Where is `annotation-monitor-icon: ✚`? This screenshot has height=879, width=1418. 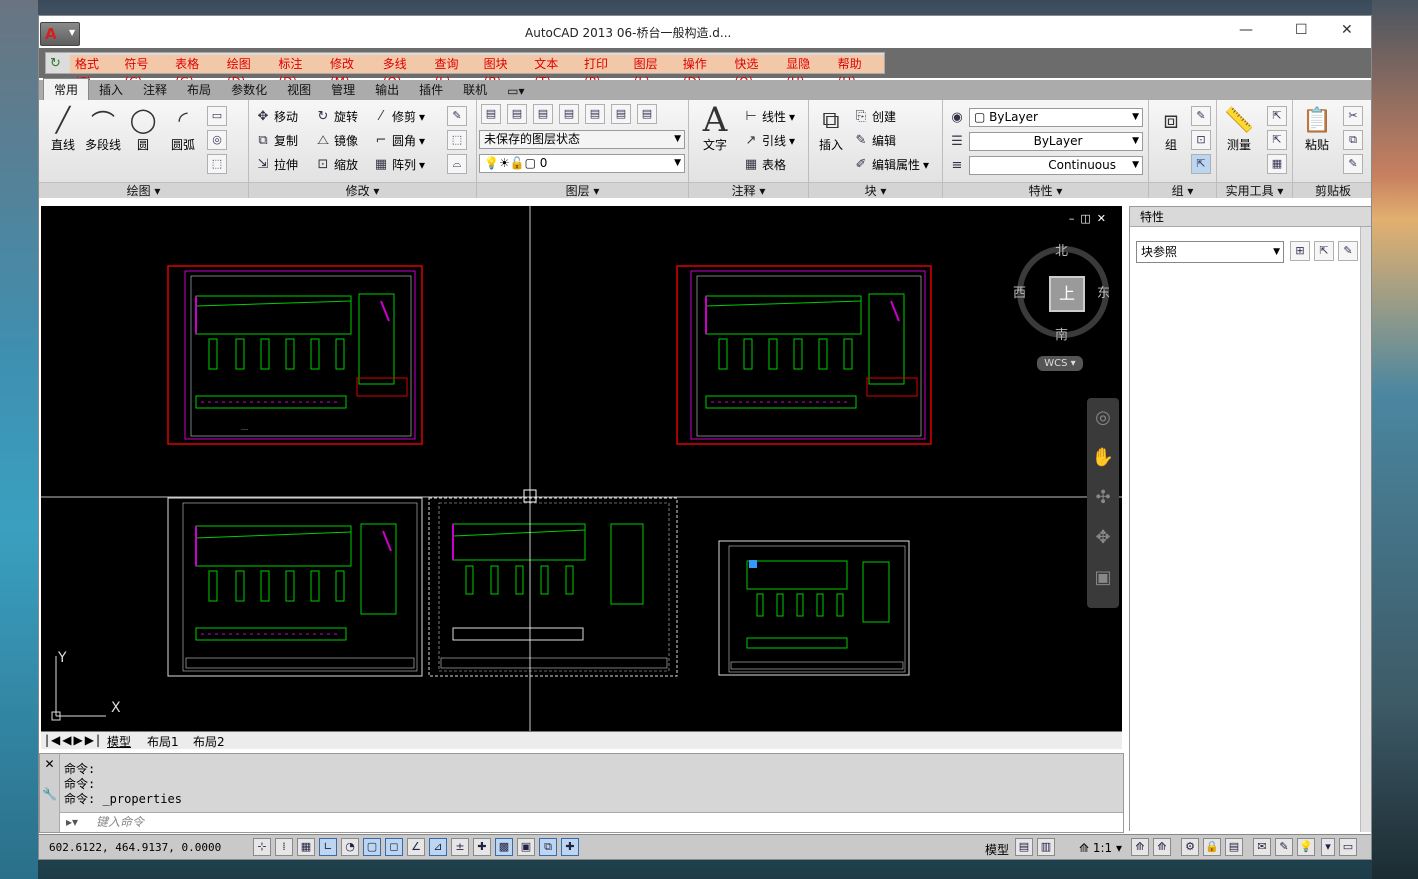 annotation-monitor-icon: ✚ is located at coordinates (570, 847).